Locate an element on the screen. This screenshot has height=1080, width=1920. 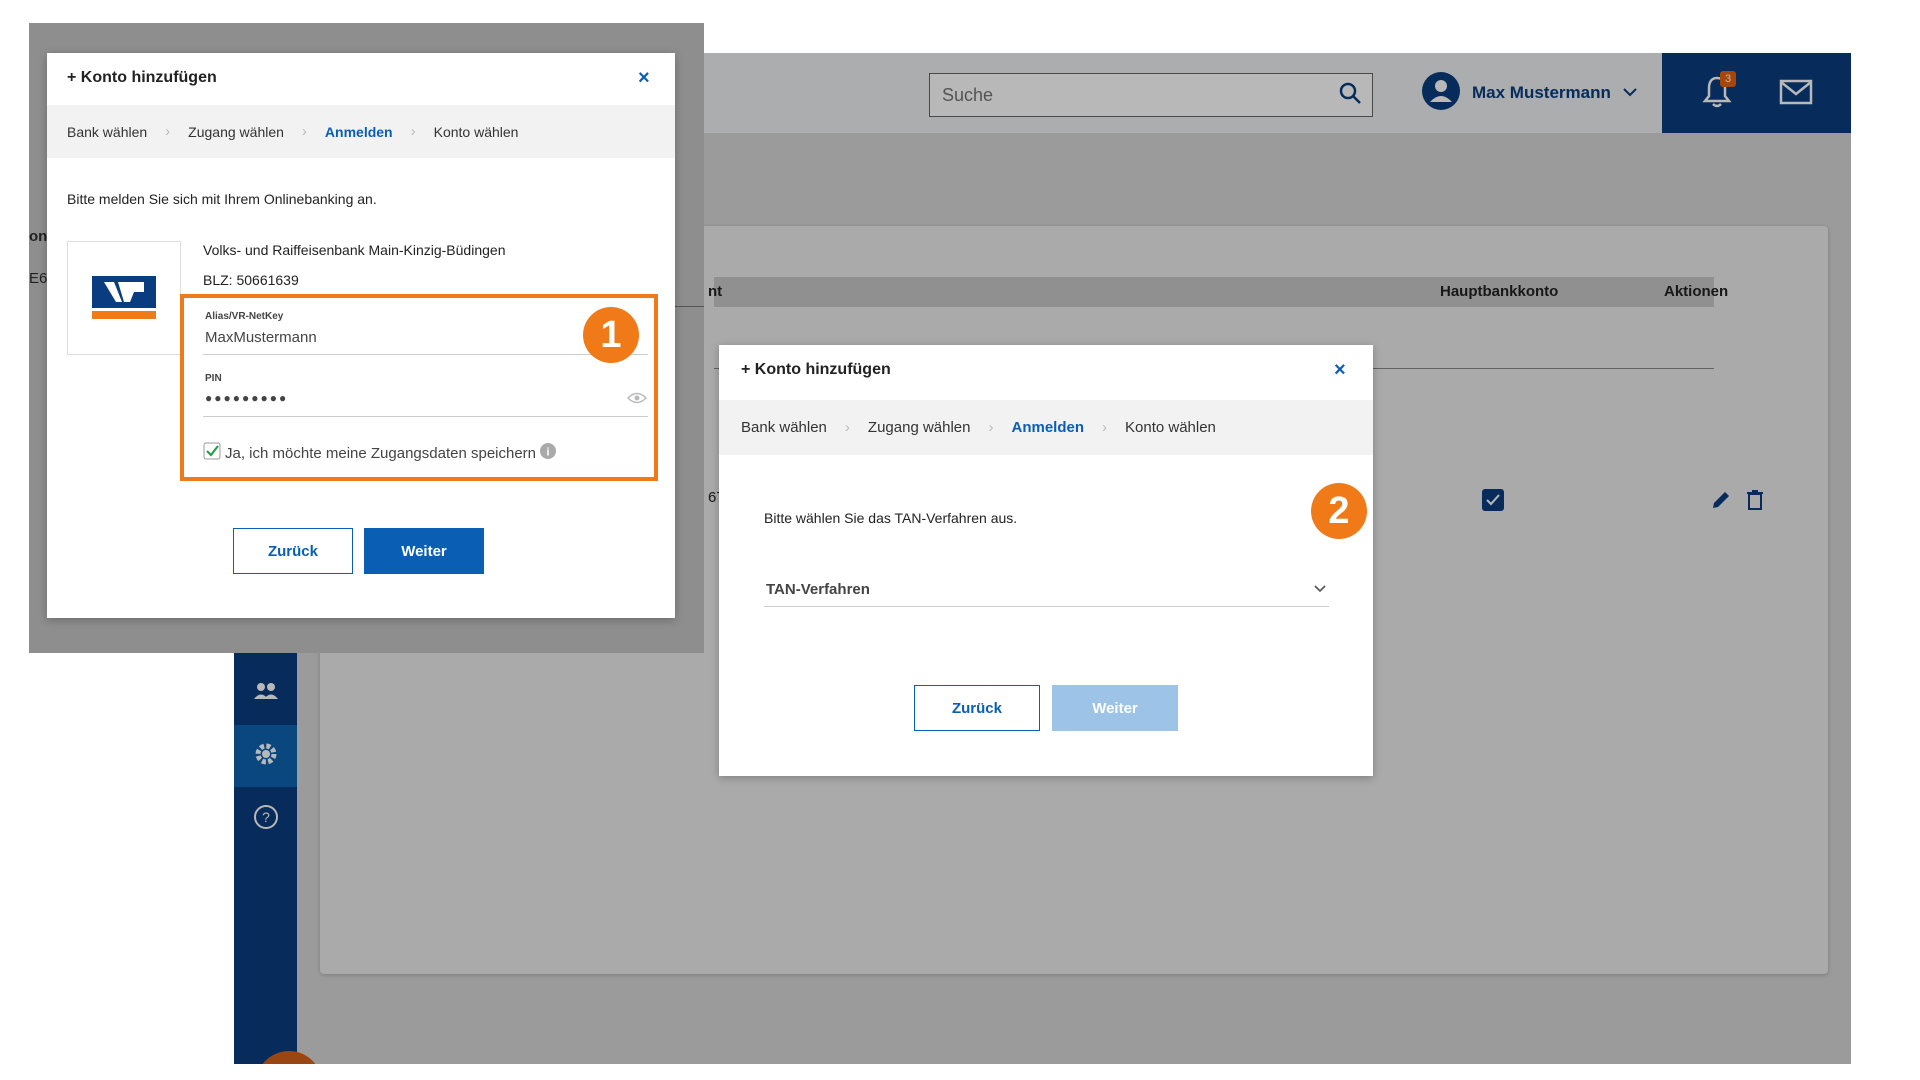
tan-method-select: TAN-Verfahren is located at coordinates (1046, 591).